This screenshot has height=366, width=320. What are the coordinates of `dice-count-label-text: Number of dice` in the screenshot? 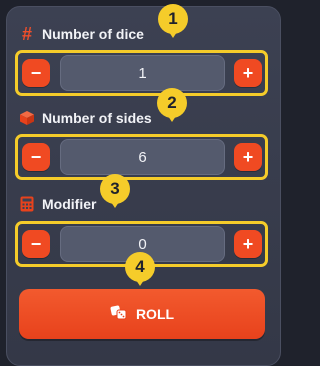 It's located at (93, 34).